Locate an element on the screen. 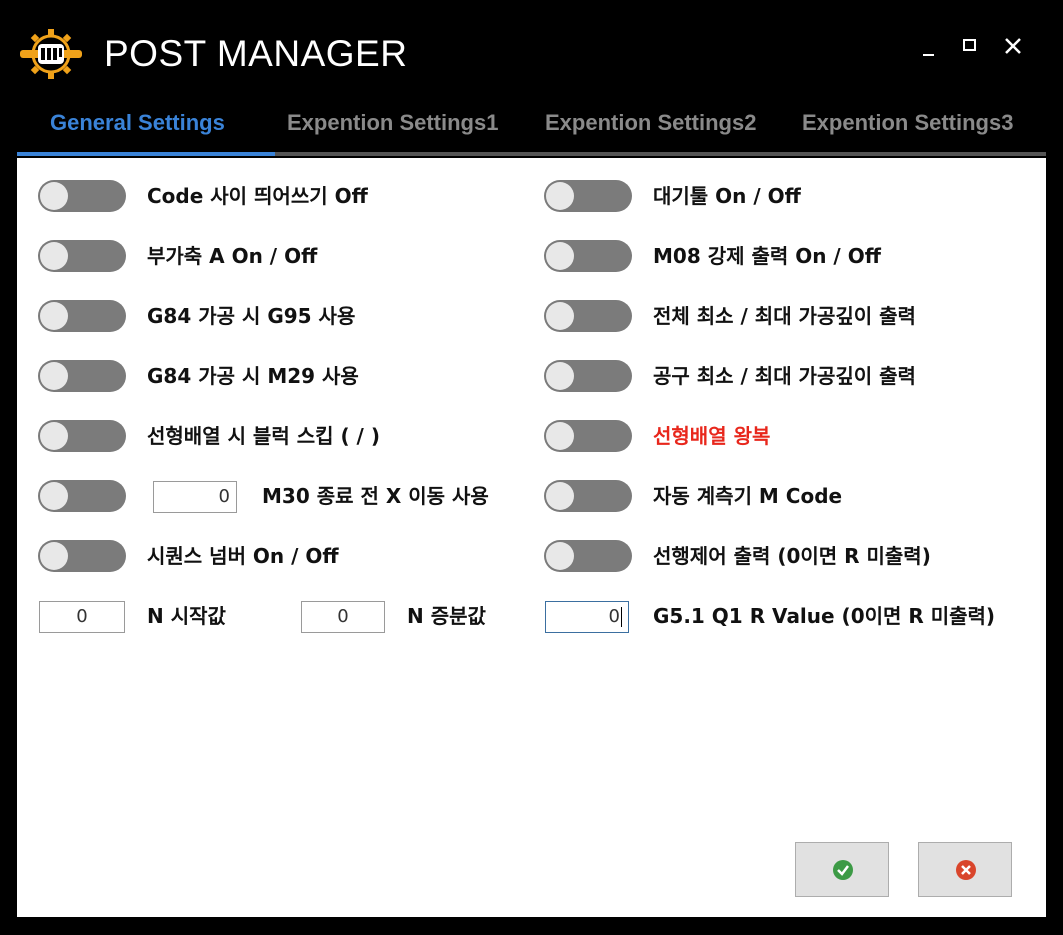 Image resolution: width=1063 pixels, height=935 pixels. g51-q1-input: 0 is located at coordinates (587, 617).